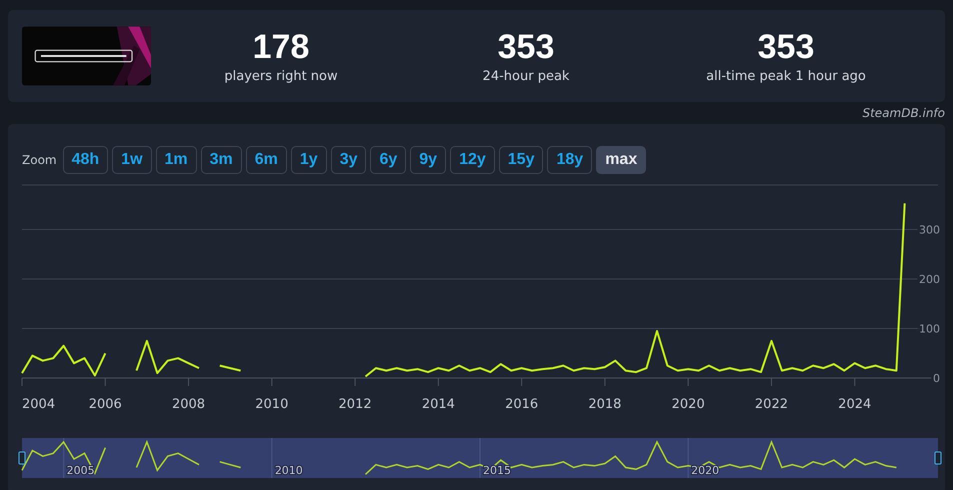 The height and width of the screenshot is (490, 953). I want to click on x-axis-label: 2006, so click(105, 404).